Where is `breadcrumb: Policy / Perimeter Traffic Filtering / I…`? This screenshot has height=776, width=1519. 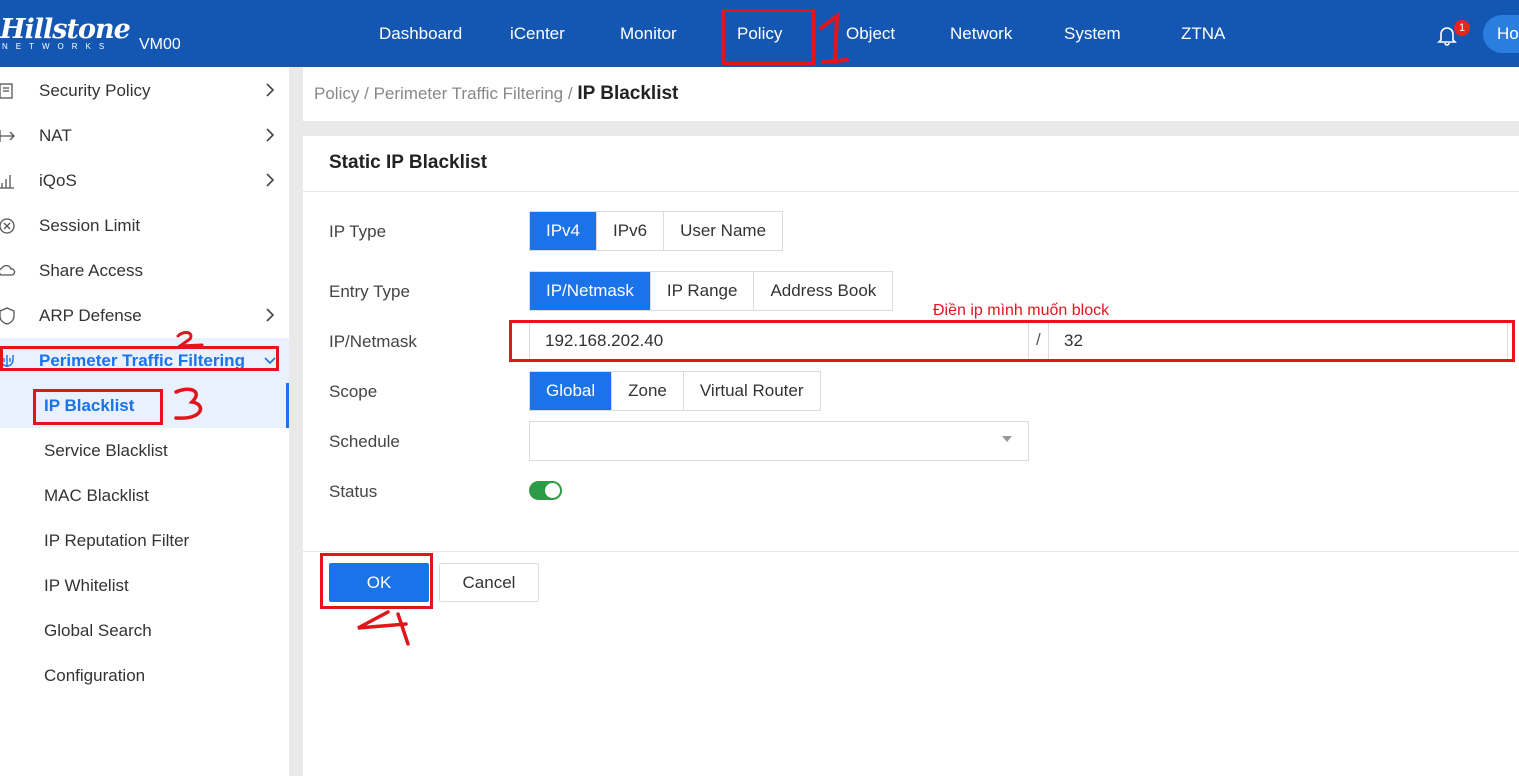
breadcrumb: Policy / Perimeter Traffic Filtering / I… is located at coordinates (496, 94).